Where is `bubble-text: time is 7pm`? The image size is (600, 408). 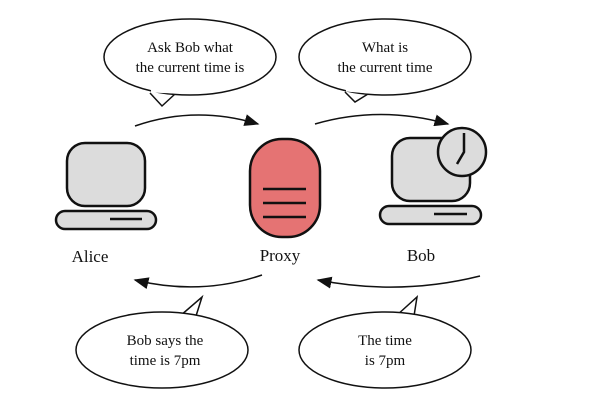 bubble-text: time is 7pm is located at coordinates (165, 361).